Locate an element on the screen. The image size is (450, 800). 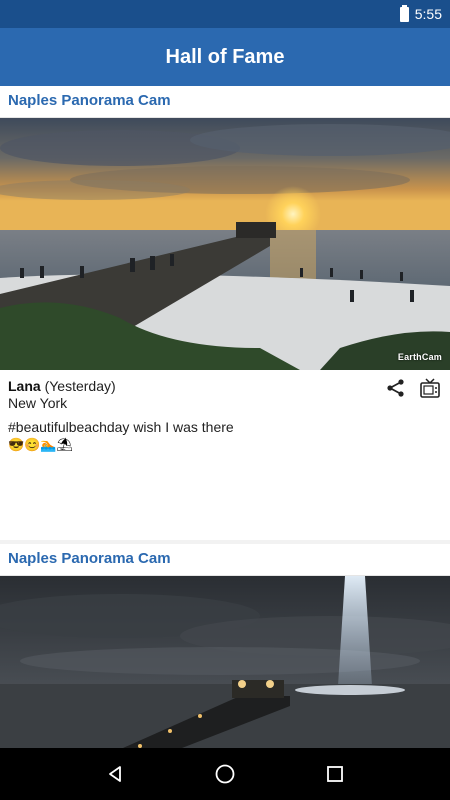
home-icon is located at coordinates (225, 774).